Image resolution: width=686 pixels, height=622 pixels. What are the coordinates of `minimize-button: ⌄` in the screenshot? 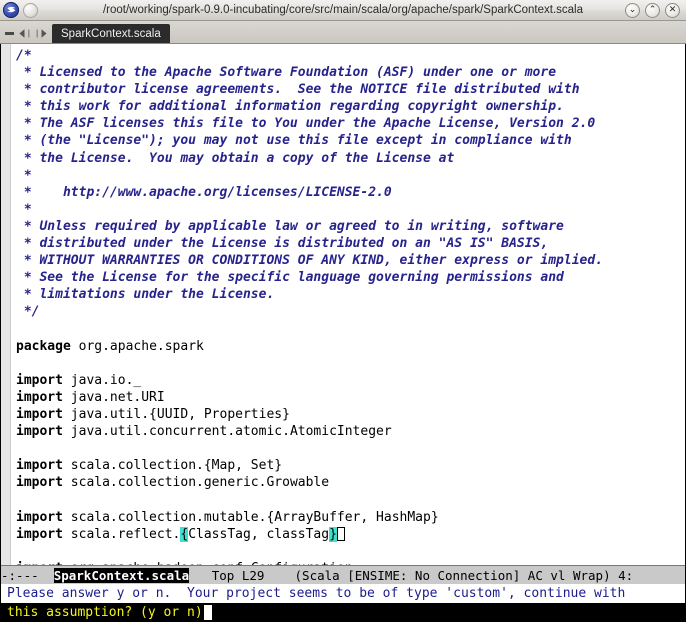 It's located at (632, 10).